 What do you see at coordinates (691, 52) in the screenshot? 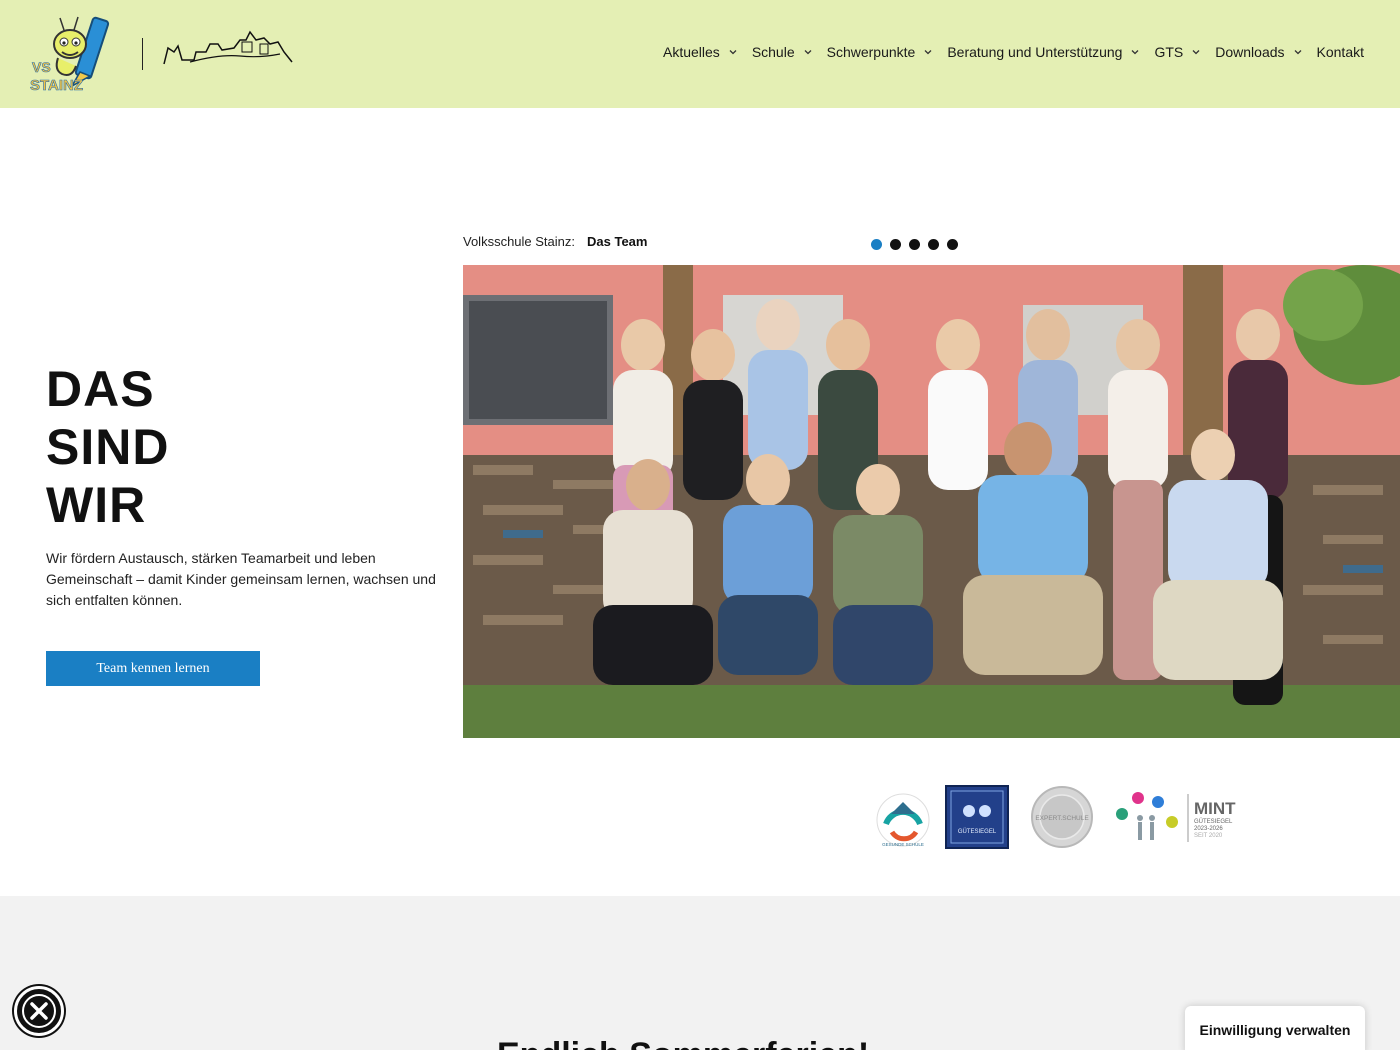
I see `nav-label: Aktuelles` at bounding box center [691, 52].